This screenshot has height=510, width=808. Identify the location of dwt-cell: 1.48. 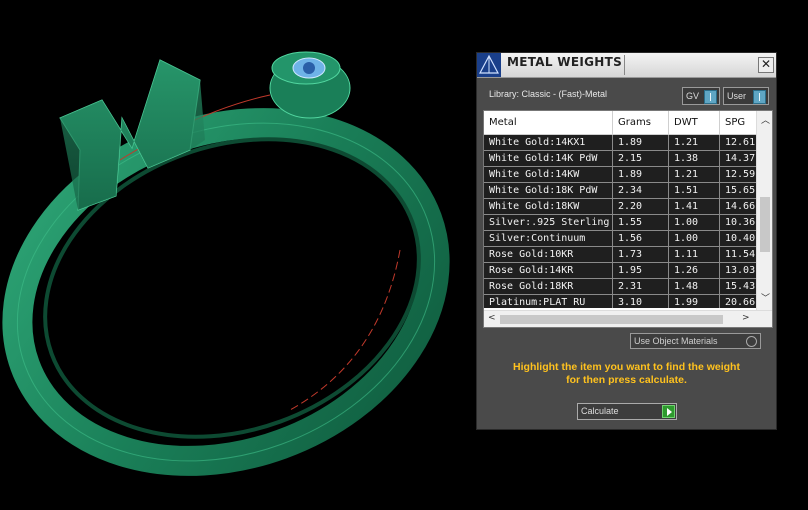
(694, 286).